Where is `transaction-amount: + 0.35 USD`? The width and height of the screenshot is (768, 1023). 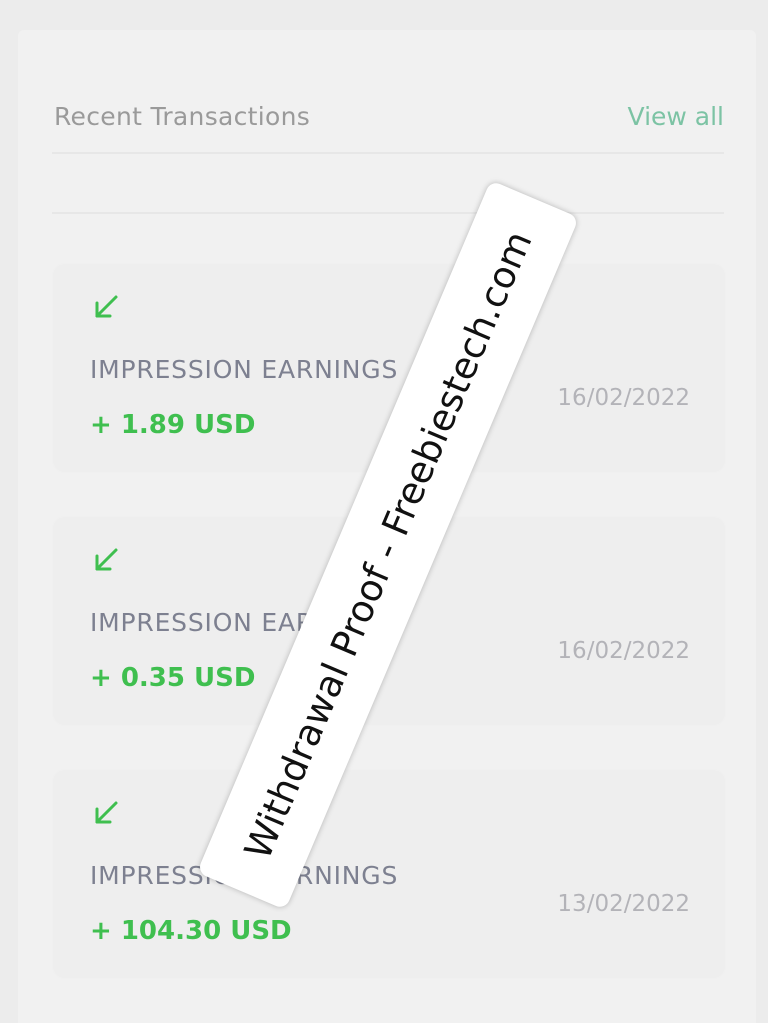
transaction-amount: + 0.35 USD is located at coordinates (173, 678).